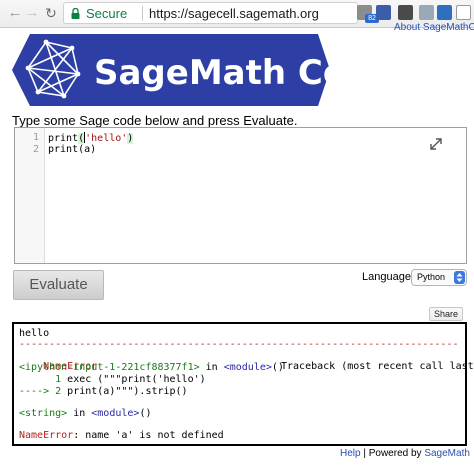  I want to click on select-arrows-icon, so click(459, 277).